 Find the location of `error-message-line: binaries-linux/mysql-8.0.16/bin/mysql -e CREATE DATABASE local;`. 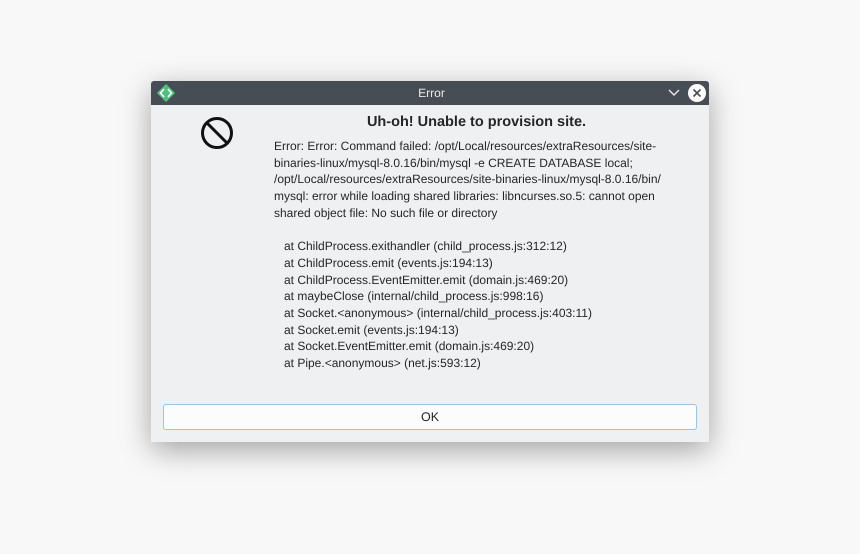

error-message-line: binaries-linux/mysql-8.0.16/bin/mysql -e CREATE DATABASE local; is located at coordinates (453, 163).